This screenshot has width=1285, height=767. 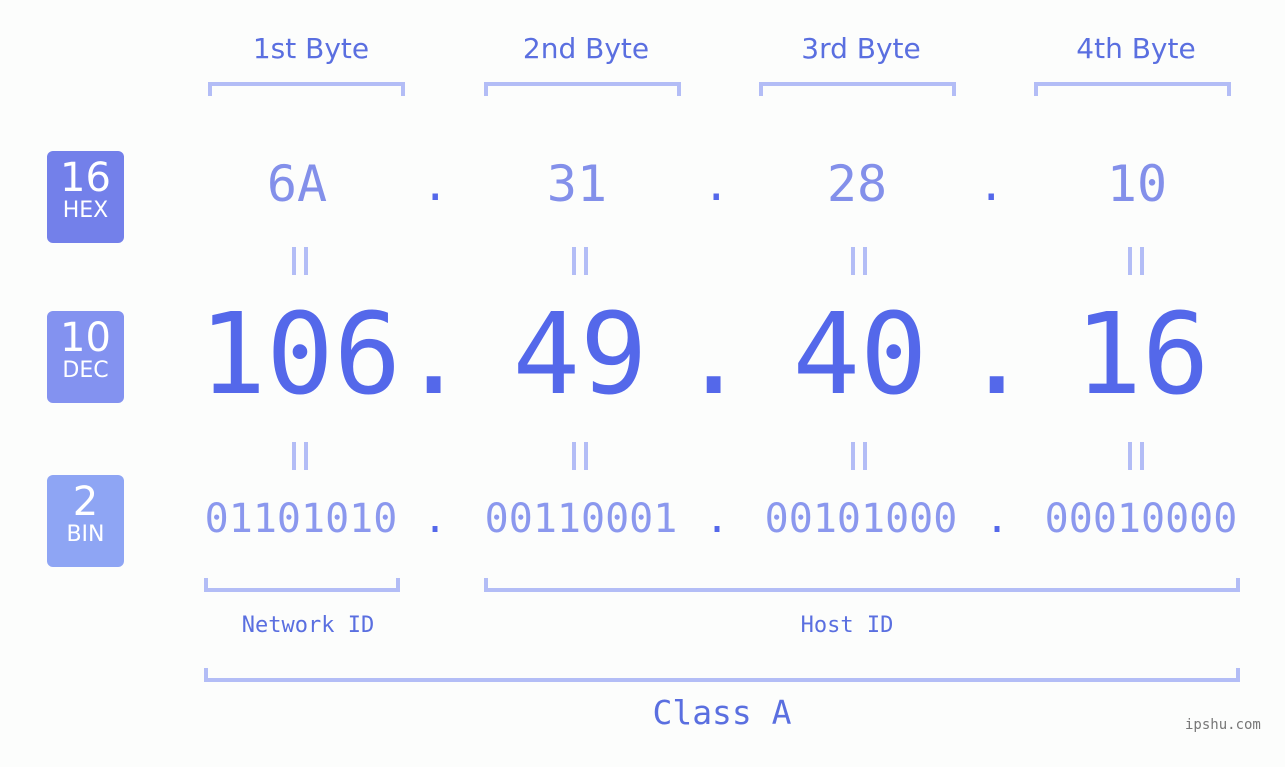 I want to click on byte-3-bracket, so click(x=857, y=89).